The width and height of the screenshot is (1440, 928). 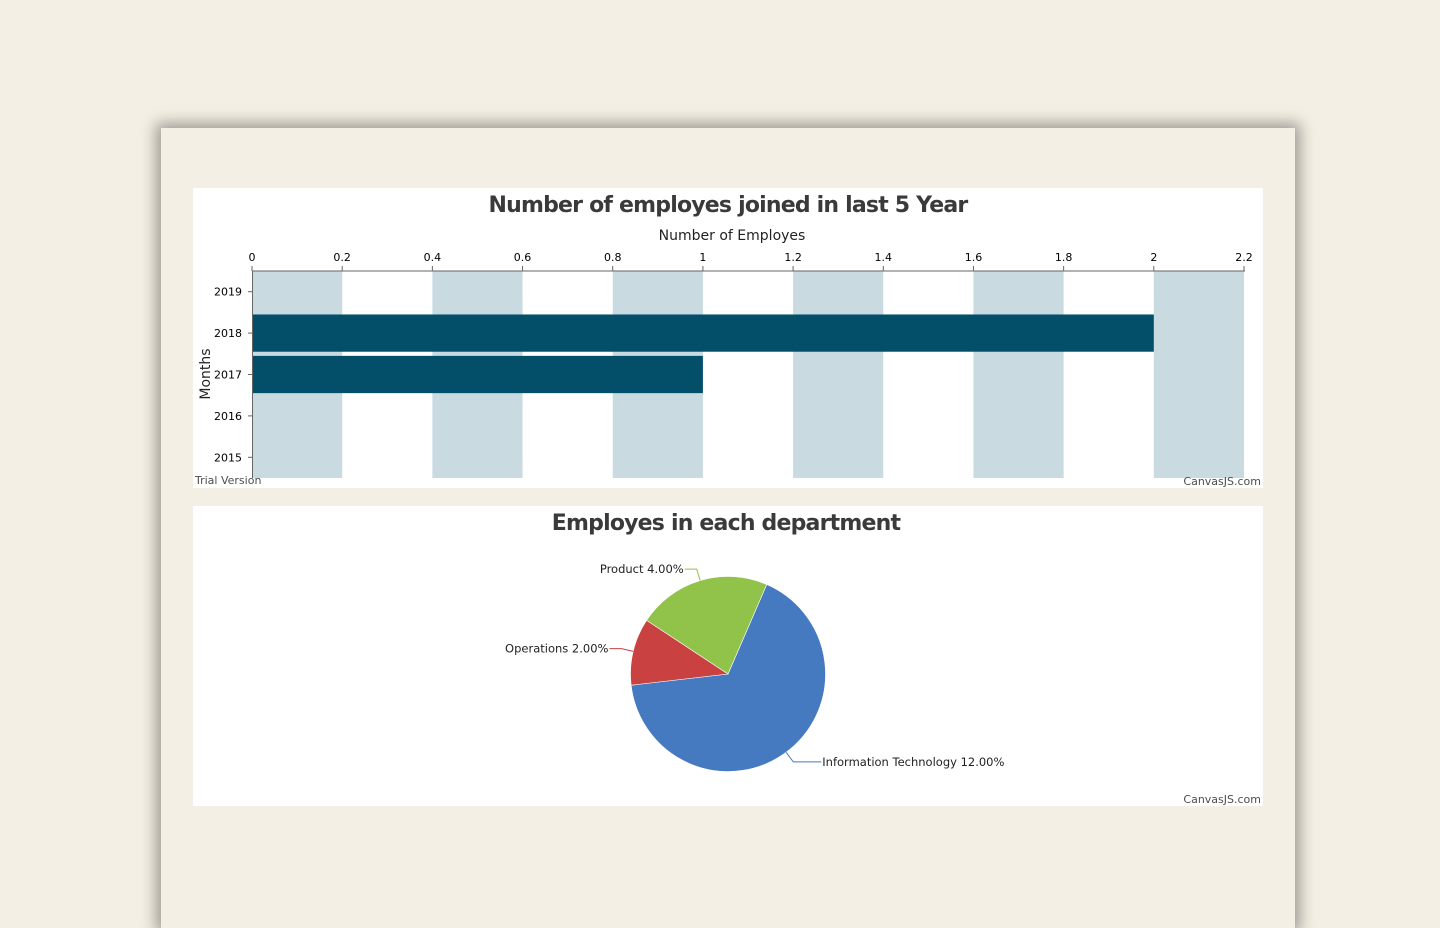 I want to click on pie-leader-information-technology, so click(x=803, y=757).